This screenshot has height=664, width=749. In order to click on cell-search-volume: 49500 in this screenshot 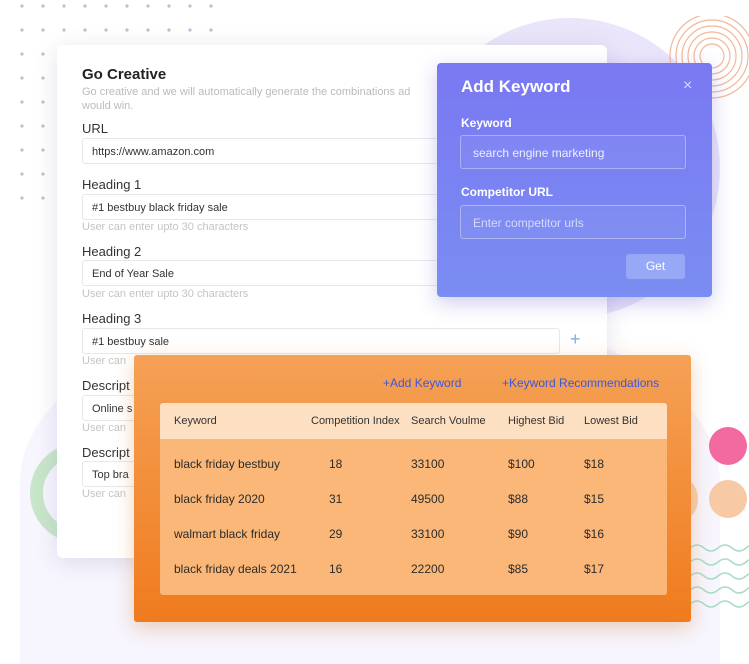, I will do `click(428, 499)`.